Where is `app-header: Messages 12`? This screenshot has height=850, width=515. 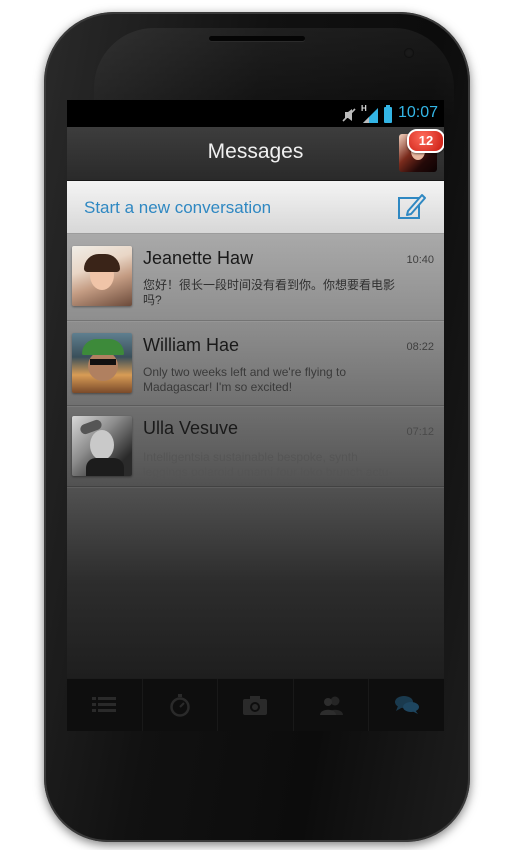
app-header: Messages 12 is located at coordinates (255, 154).